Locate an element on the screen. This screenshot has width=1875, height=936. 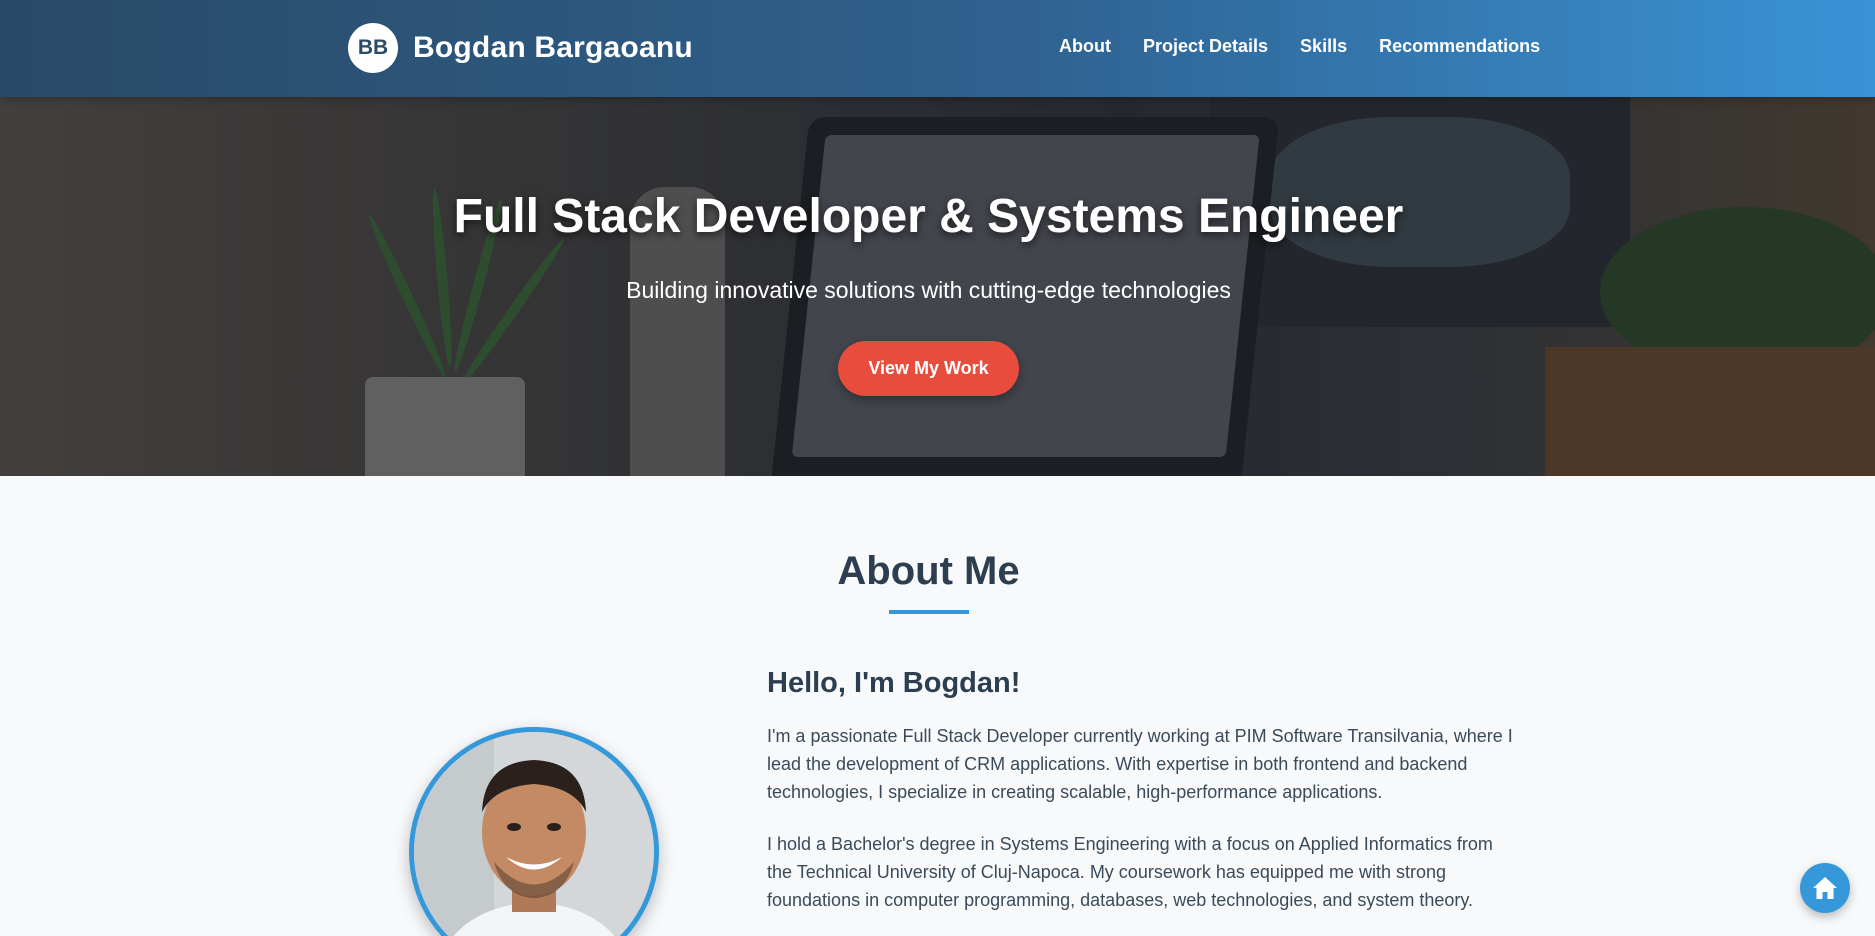
profile-photo is located at coordinates (534, 831).